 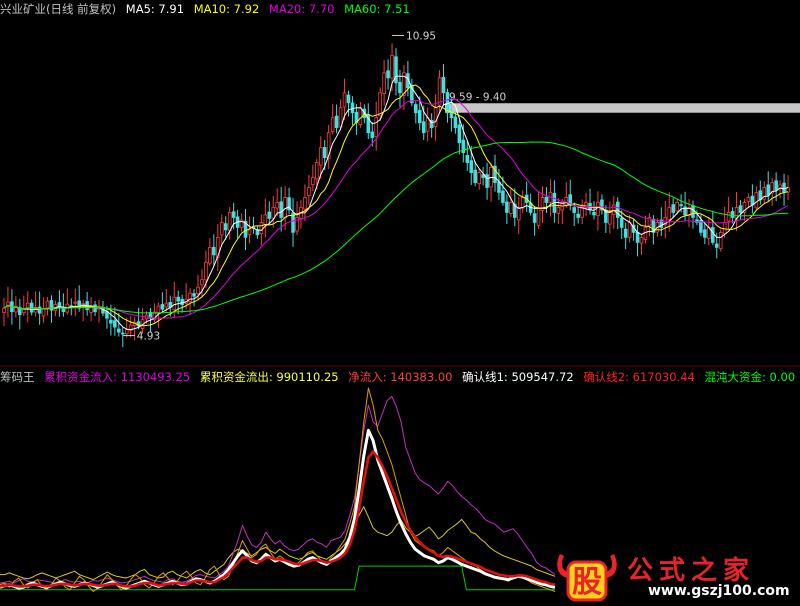 I want to click on inflow-legend: 累积资金流入: 1130493.25, so click(x=117, y=377).